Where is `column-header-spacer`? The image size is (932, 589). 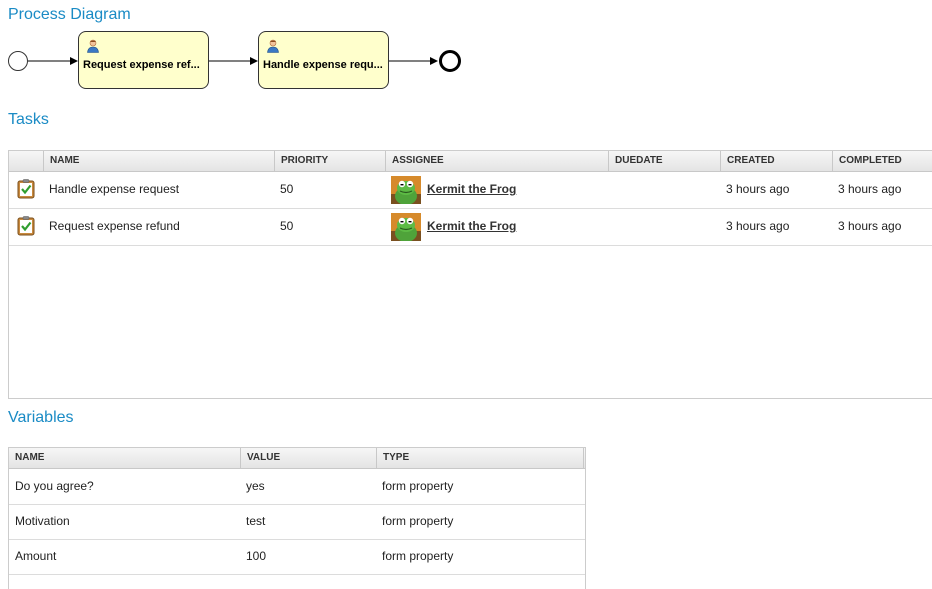
column-header-spacer is located at coordinates (585, 458).